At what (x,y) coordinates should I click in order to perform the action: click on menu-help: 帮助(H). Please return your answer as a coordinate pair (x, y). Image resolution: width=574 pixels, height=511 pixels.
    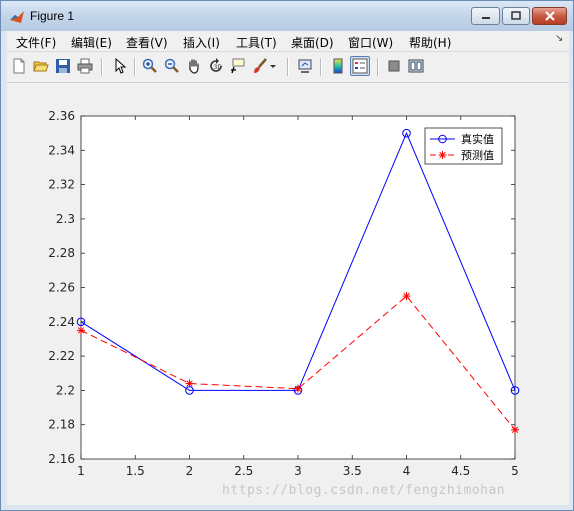
    Looking at the image, I should click on (430, 42).